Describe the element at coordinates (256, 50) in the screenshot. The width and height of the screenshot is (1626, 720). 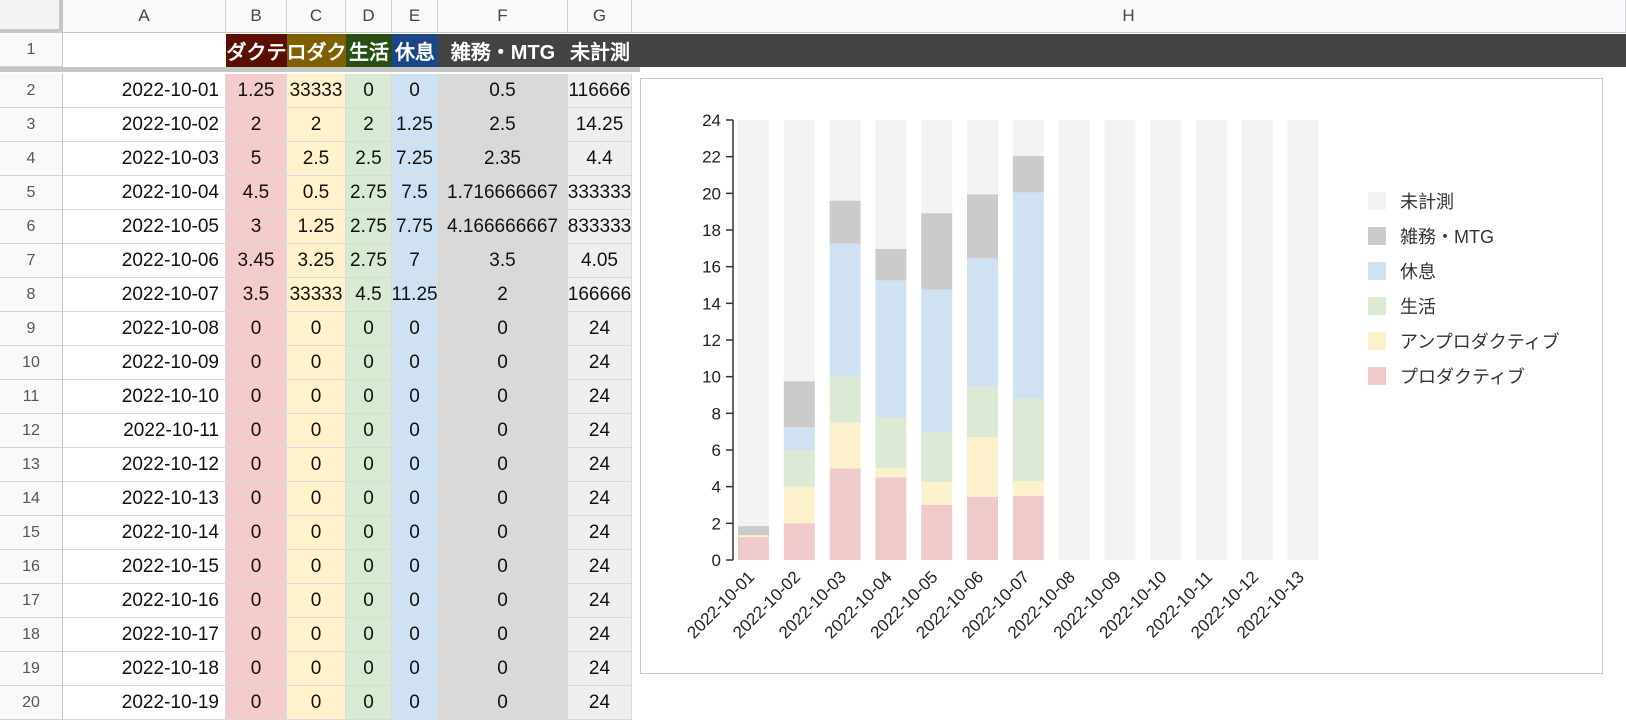
I see `header-cell-b: ダクテ` at that location.